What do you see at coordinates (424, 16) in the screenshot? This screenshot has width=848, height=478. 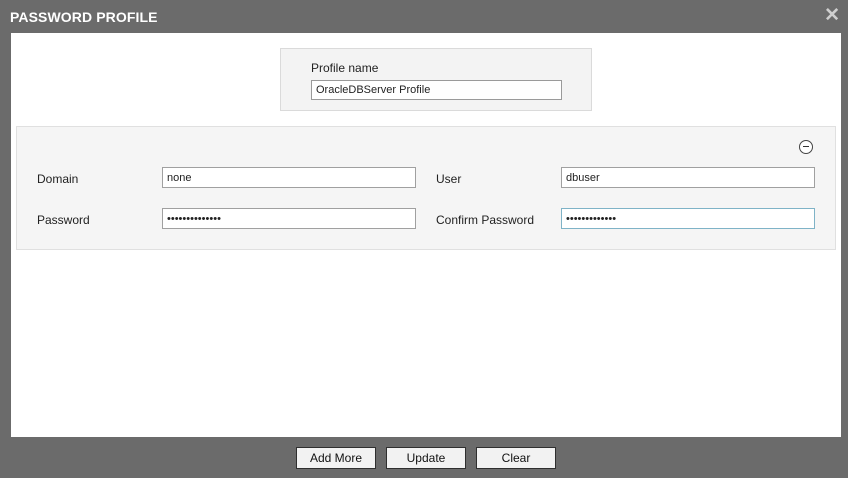 I see `dialog-titlebar: PASSWORD PROFILE ✕` at bounding box center [424, 16].